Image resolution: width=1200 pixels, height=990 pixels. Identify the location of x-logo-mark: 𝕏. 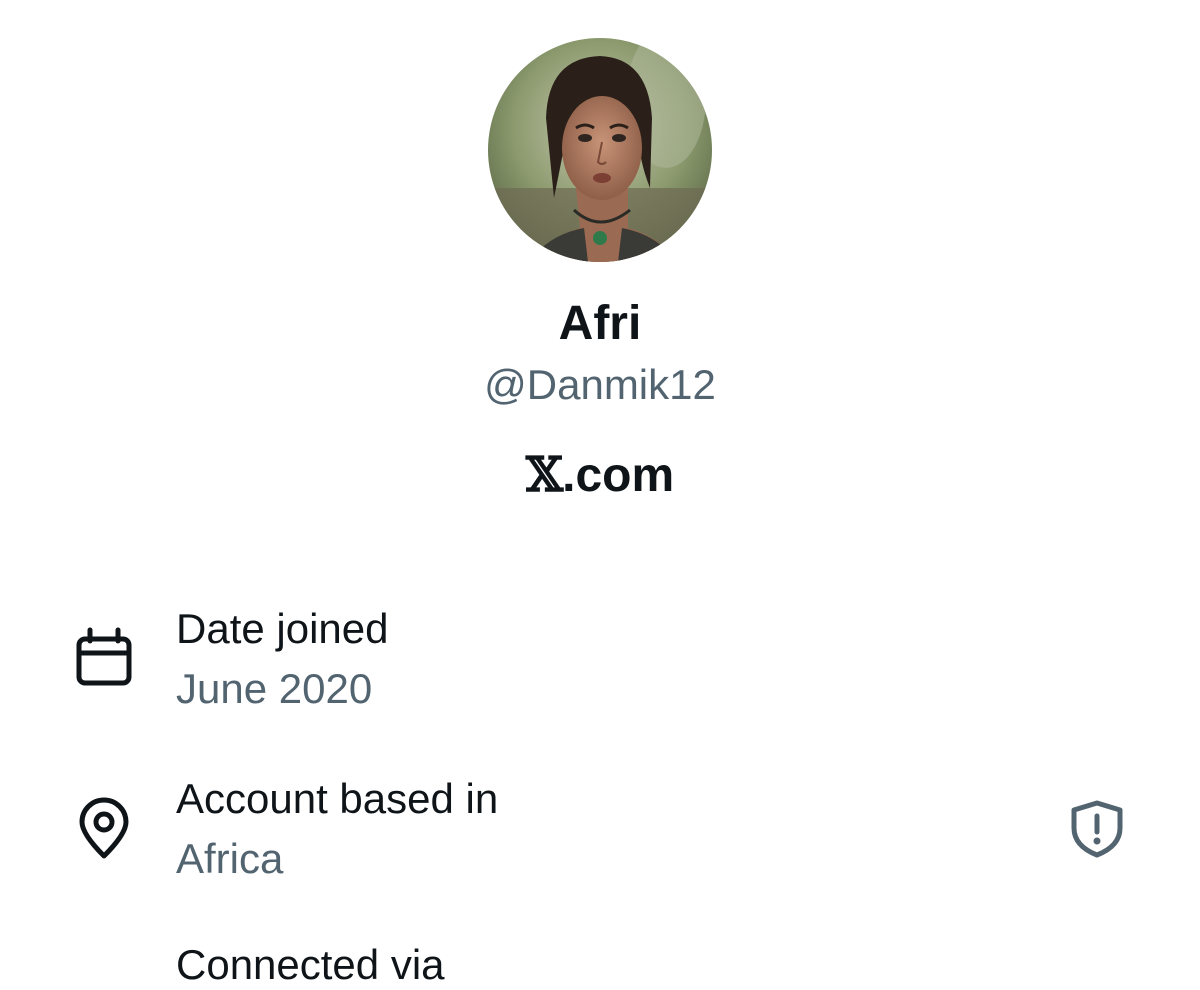
(544, 475).